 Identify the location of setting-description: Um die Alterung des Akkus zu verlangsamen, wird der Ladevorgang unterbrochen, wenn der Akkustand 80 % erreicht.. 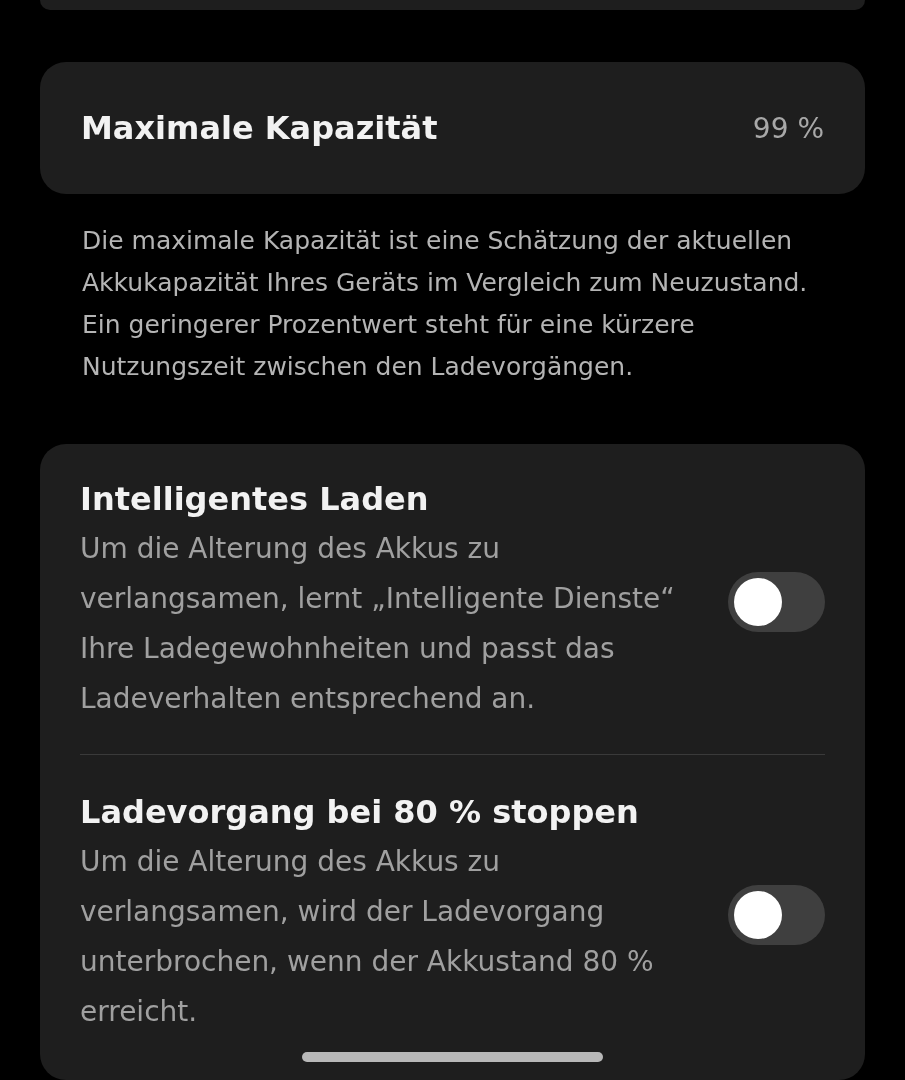
(367, 937).